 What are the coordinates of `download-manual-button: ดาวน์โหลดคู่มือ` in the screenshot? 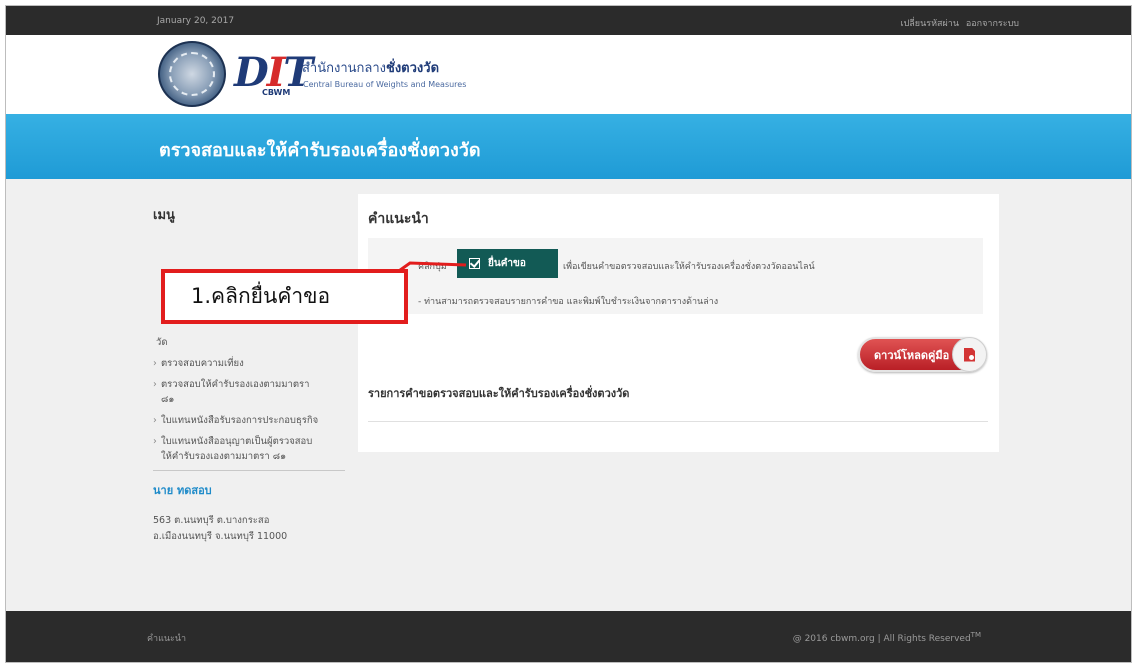 It's located at (922, 354).